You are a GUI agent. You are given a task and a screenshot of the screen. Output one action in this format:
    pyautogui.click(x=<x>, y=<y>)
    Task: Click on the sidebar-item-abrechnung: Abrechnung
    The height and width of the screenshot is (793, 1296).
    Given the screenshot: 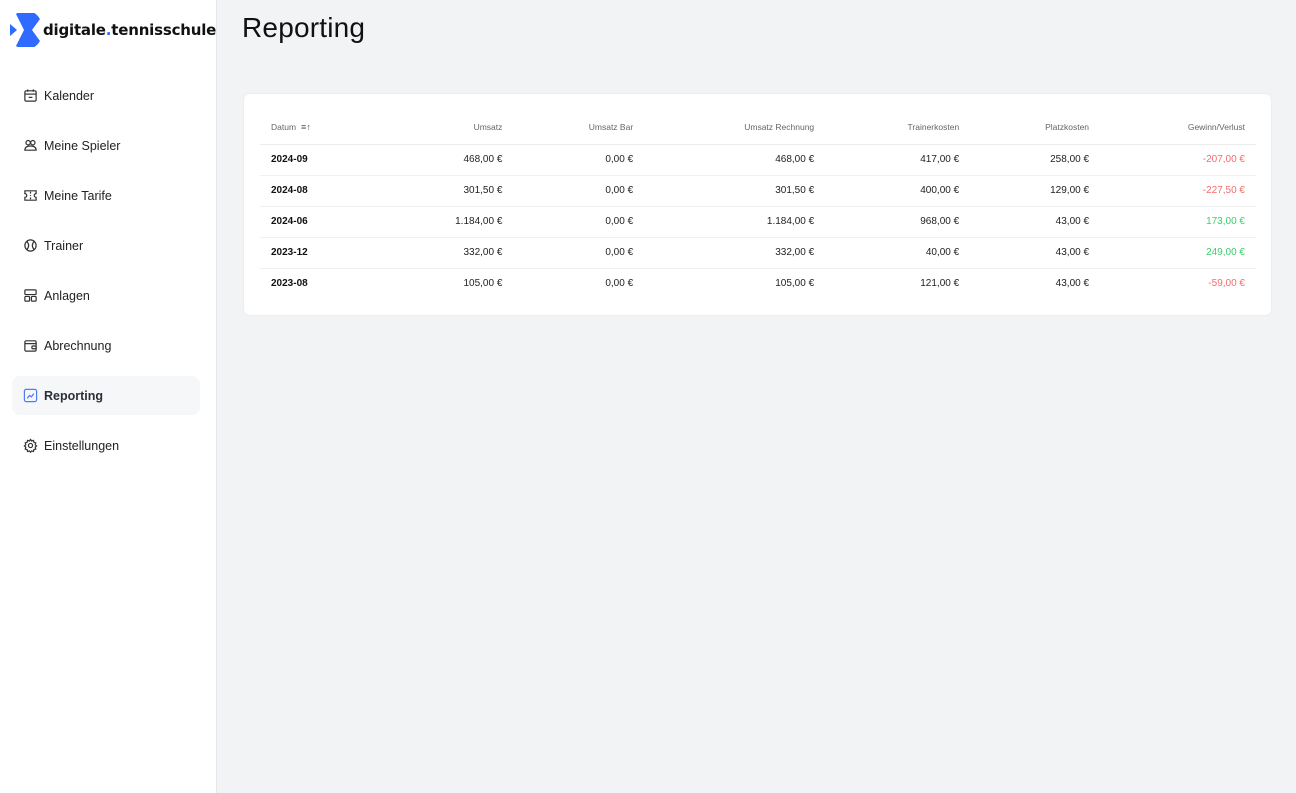 What is the action you would take?
    pyautogui.click(x=106, y=345)
    